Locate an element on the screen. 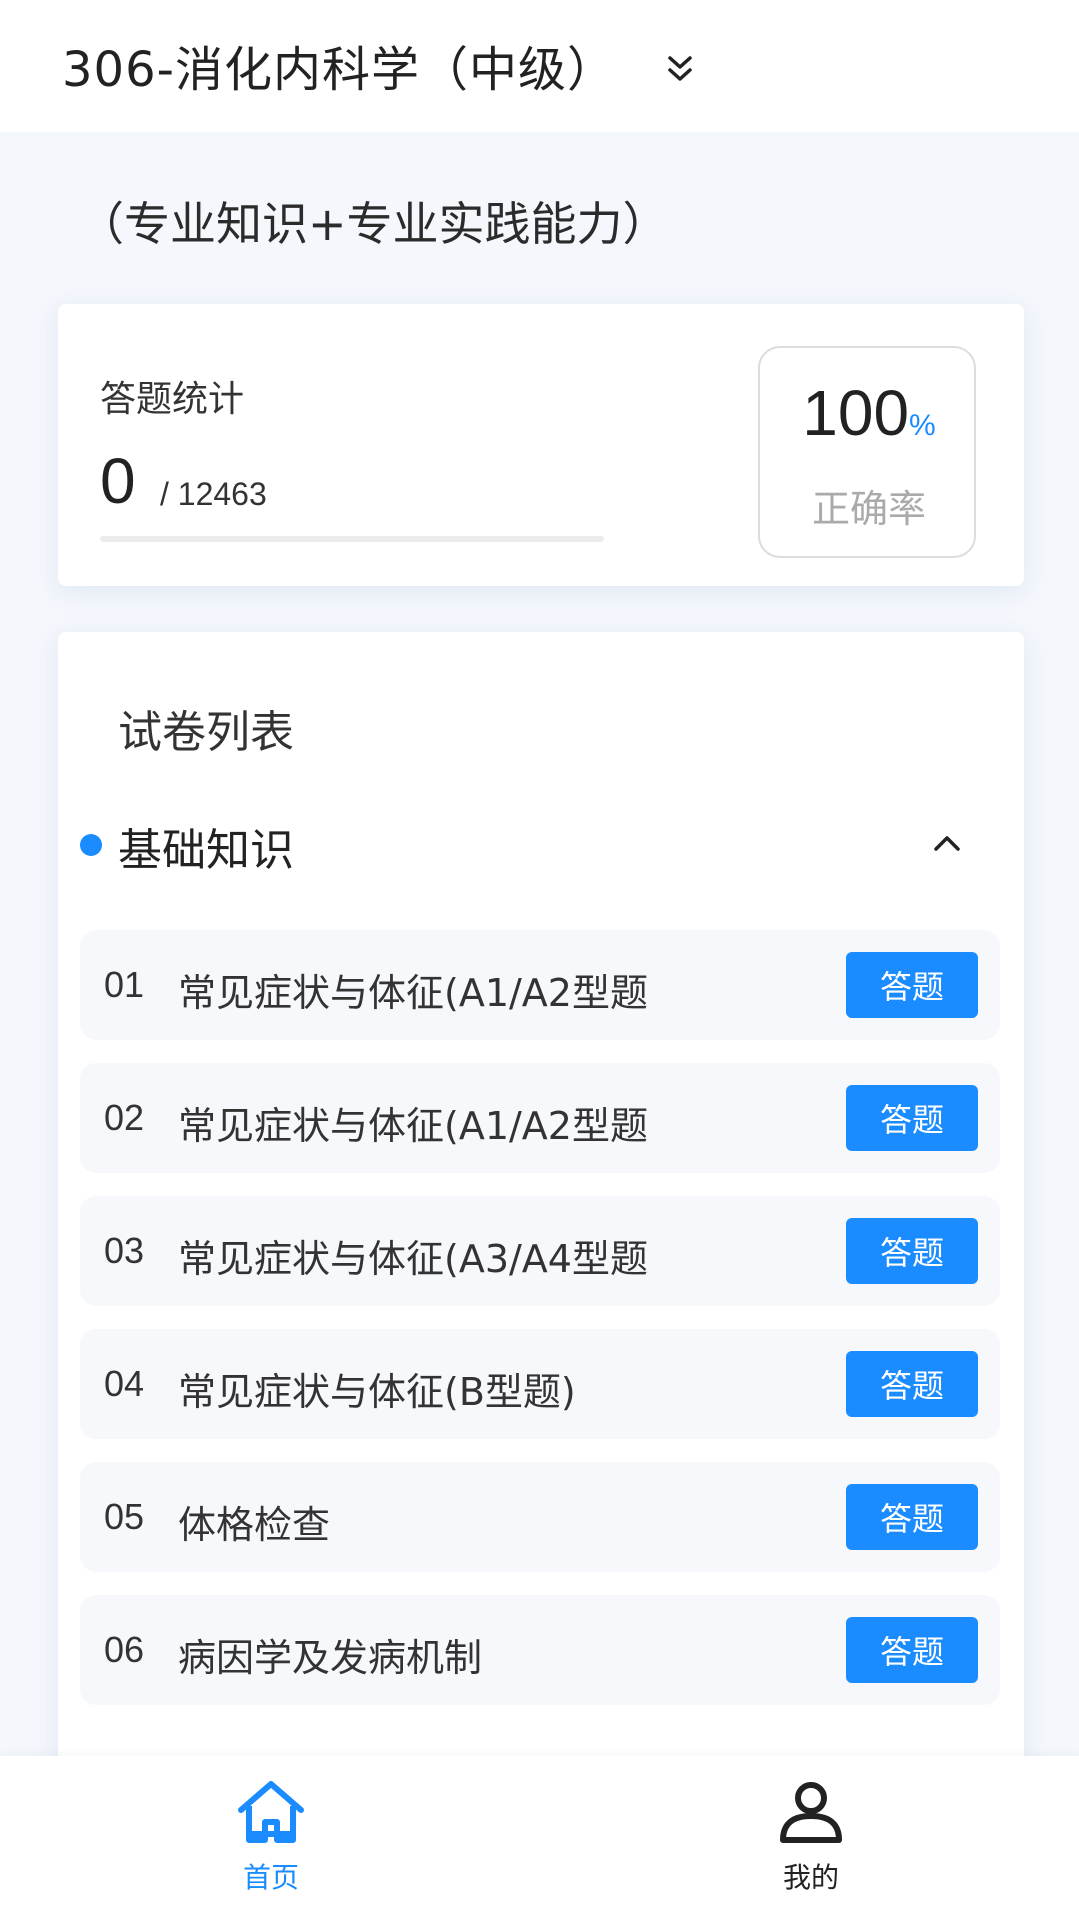 This screenshot has height=1919, width=1079. user-icon is located at coordinates (811, 1812).